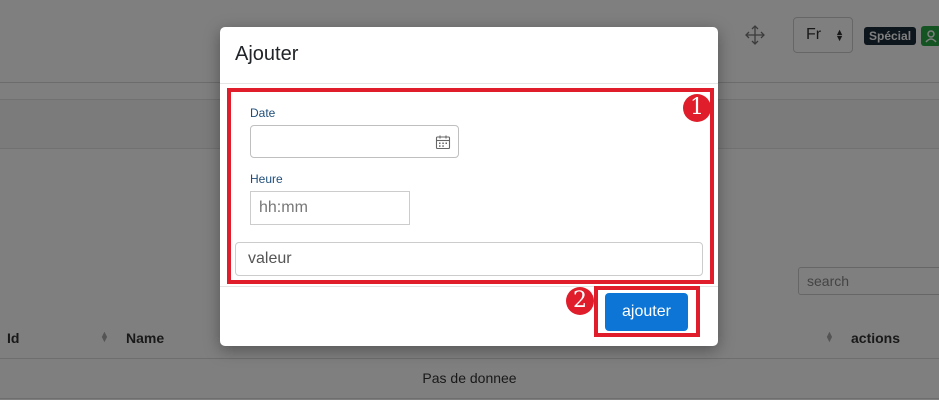 This screenshot has width=939, height=400. Describe the element at coordinates (697, 108) in the screenshot. I see `callout-number-1: 1` at that location.